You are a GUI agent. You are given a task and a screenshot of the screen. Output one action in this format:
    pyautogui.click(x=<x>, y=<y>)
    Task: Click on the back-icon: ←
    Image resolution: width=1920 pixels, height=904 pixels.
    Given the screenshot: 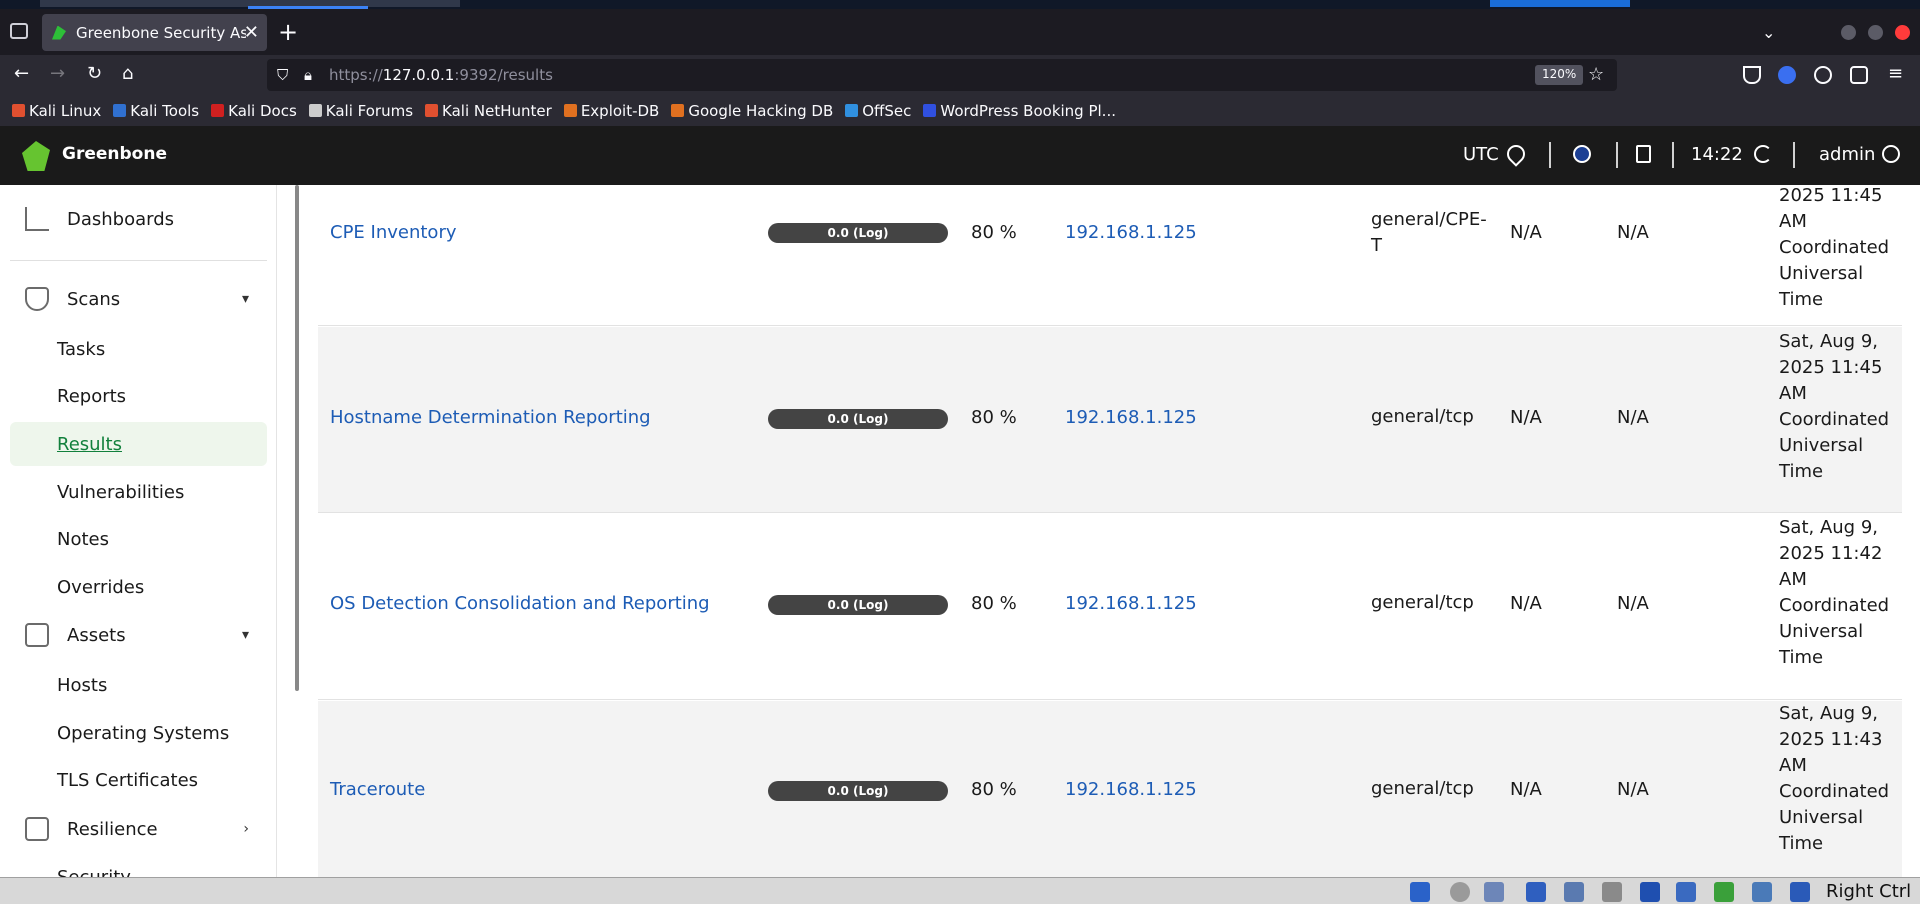 What is the action you would take?
    pyautogui.click(x=21, y=73)
    